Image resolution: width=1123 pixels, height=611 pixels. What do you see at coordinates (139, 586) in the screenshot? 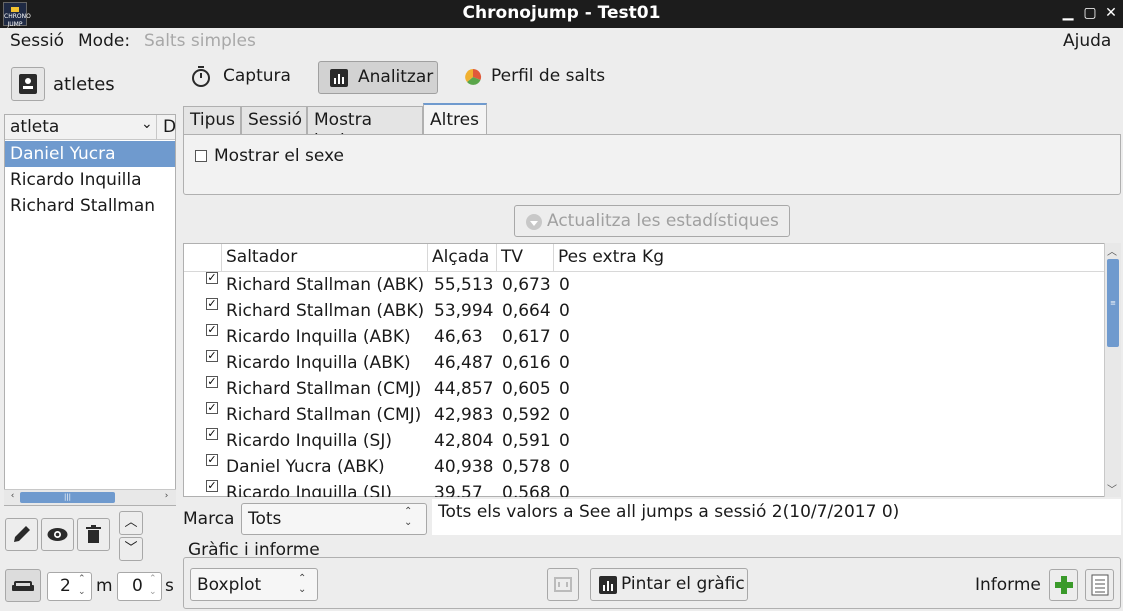
I see `seconds-spinbox: 0 ⌃ ⌄` at bounding box center [139, 586].